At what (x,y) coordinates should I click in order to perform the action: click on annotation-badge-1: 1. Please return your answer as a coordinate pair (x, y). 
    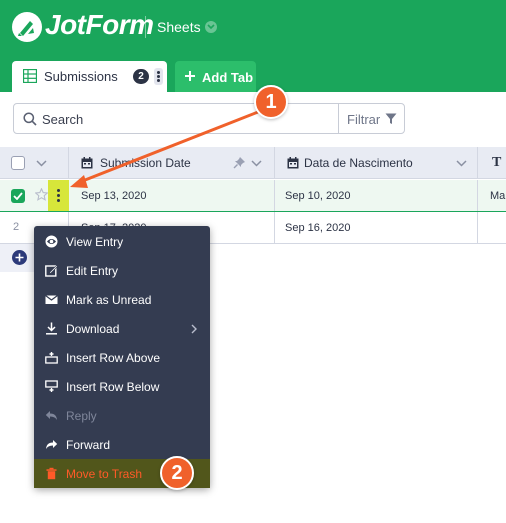
    Looking at the image, I should click on (271, 102).